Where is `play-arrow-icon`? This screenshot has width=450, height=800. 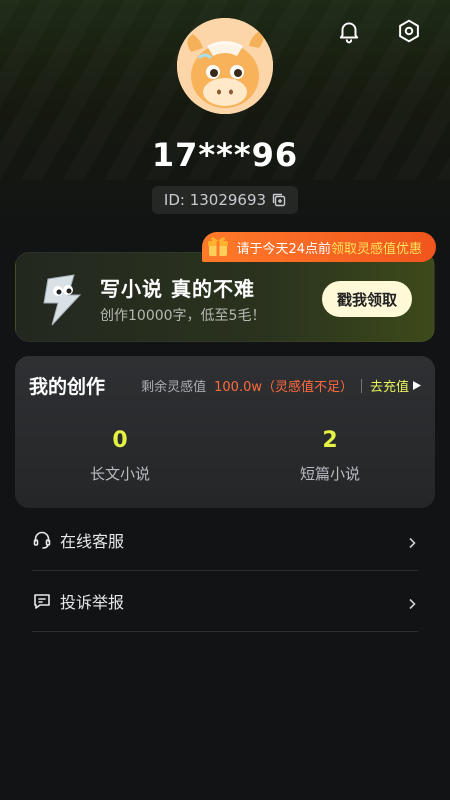 play-arrow-icon is located at coordinates (417, 385).